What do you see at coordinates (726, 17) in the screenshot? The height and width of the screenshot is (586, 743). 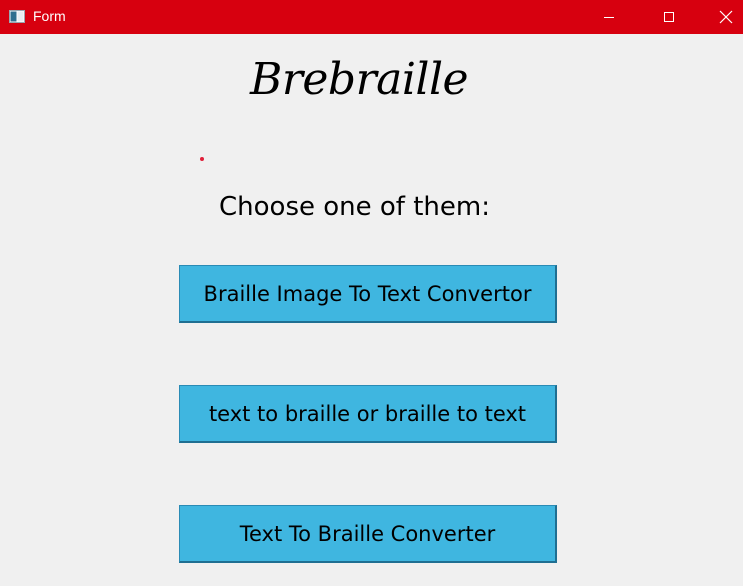 I see `close-icon` at bounding box center [726, 17].